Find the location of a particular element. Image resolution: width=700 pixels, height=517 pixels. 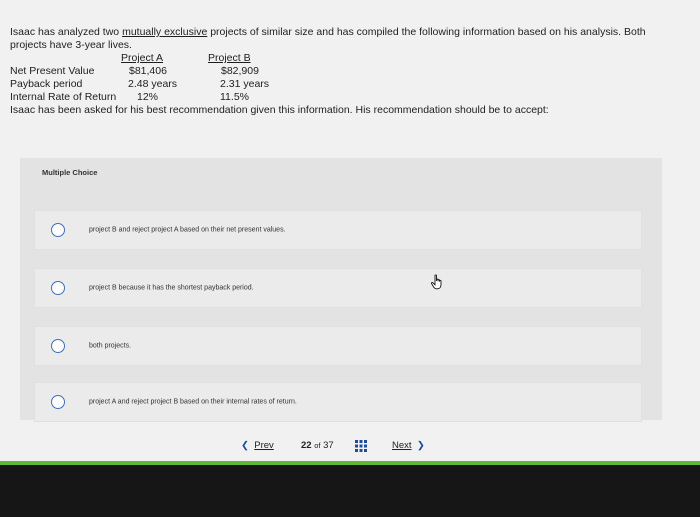

background-dark-area is located at coordinates (350, 491).